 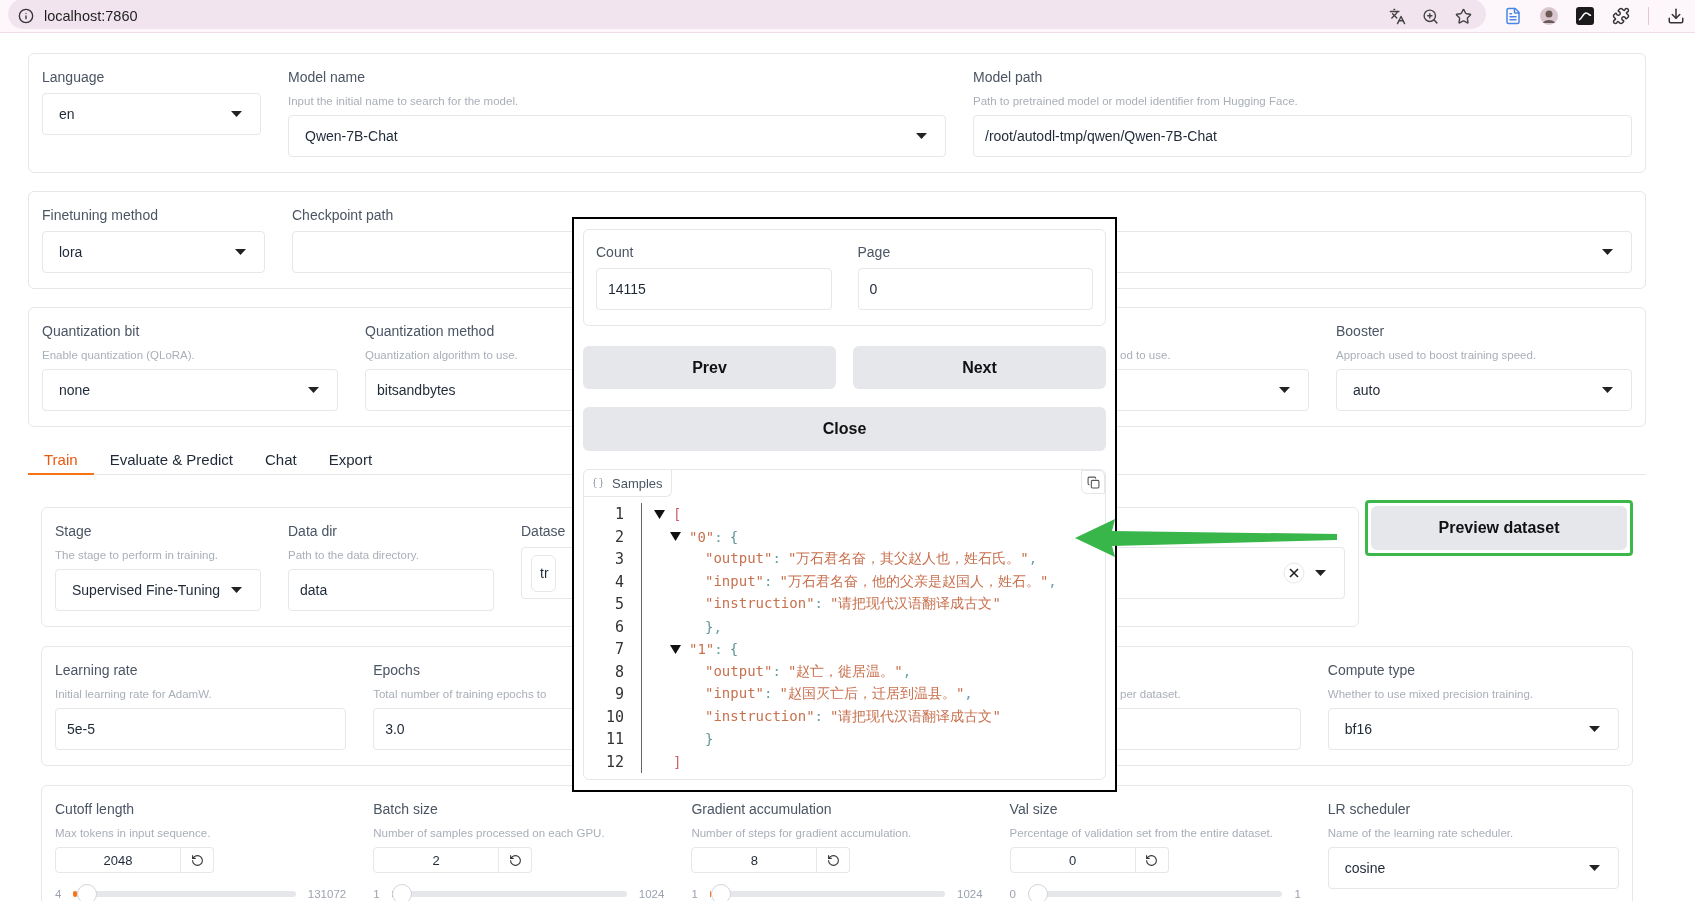 What do you see at coordinates (118, 355) in the screenshot?
I see `field-hint: Enable quantization (QLoRA).` at bounding box center [118, 355].